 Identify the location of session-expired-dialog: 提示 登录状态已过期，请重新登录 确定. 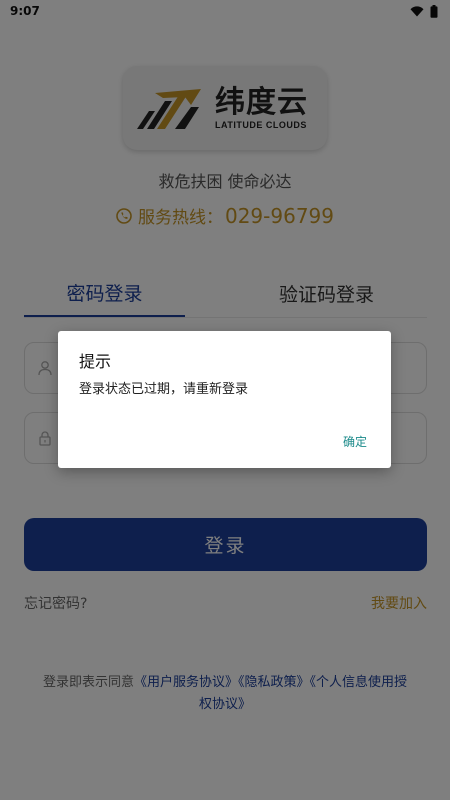
(224, 399).